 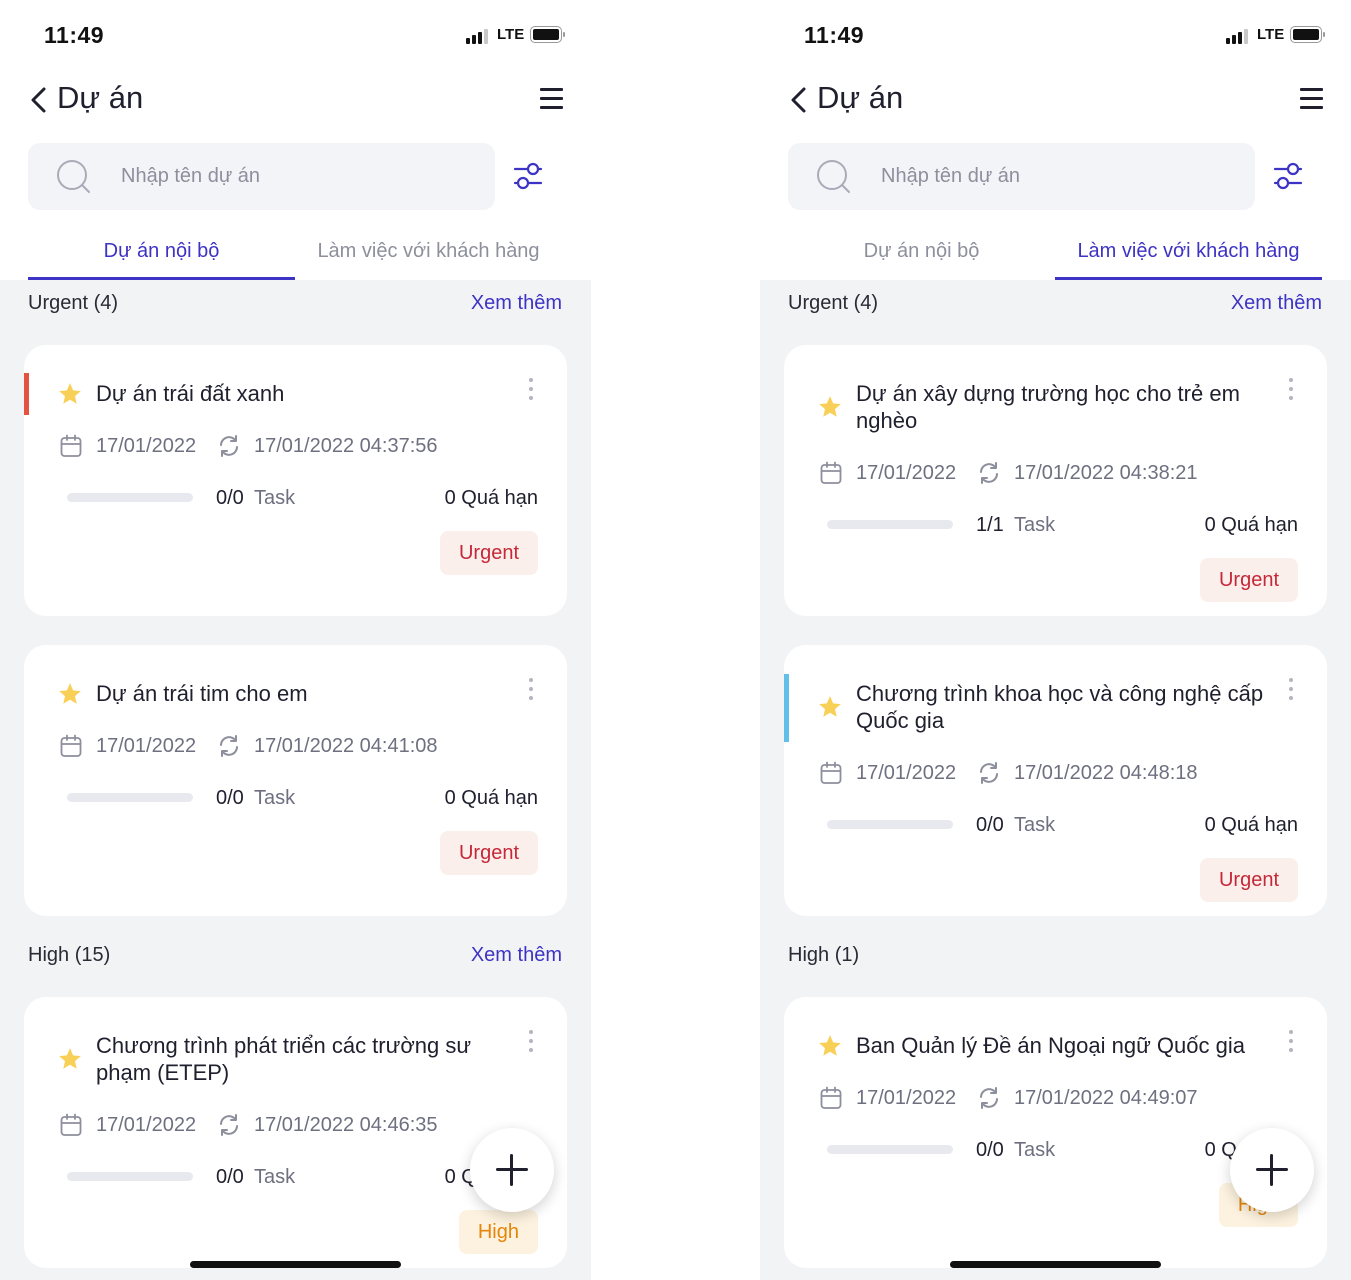 I want to click on task-count: 1/1, so click(x=990, y=525).